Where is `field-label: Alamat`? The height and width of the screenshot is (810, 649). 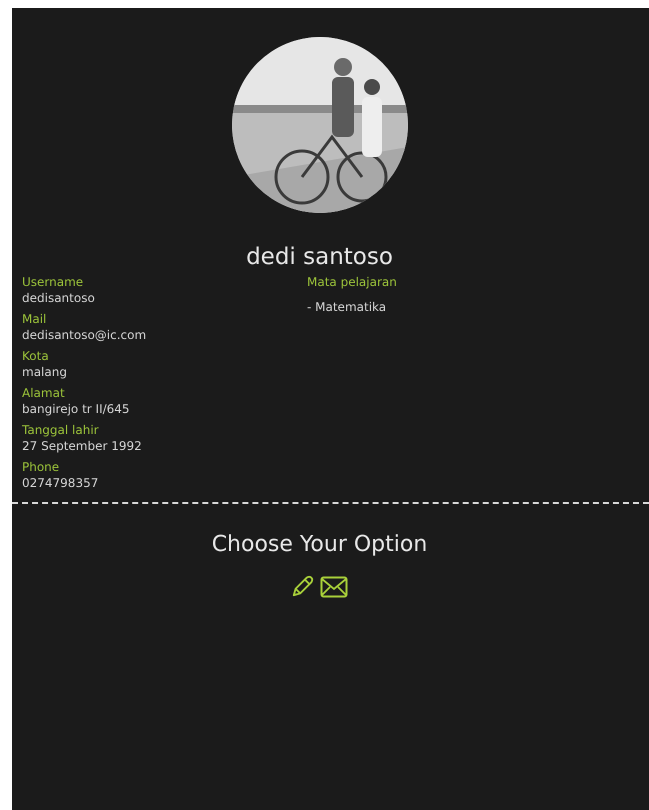 field-label: Alamat is located at coordinates (44, 393).